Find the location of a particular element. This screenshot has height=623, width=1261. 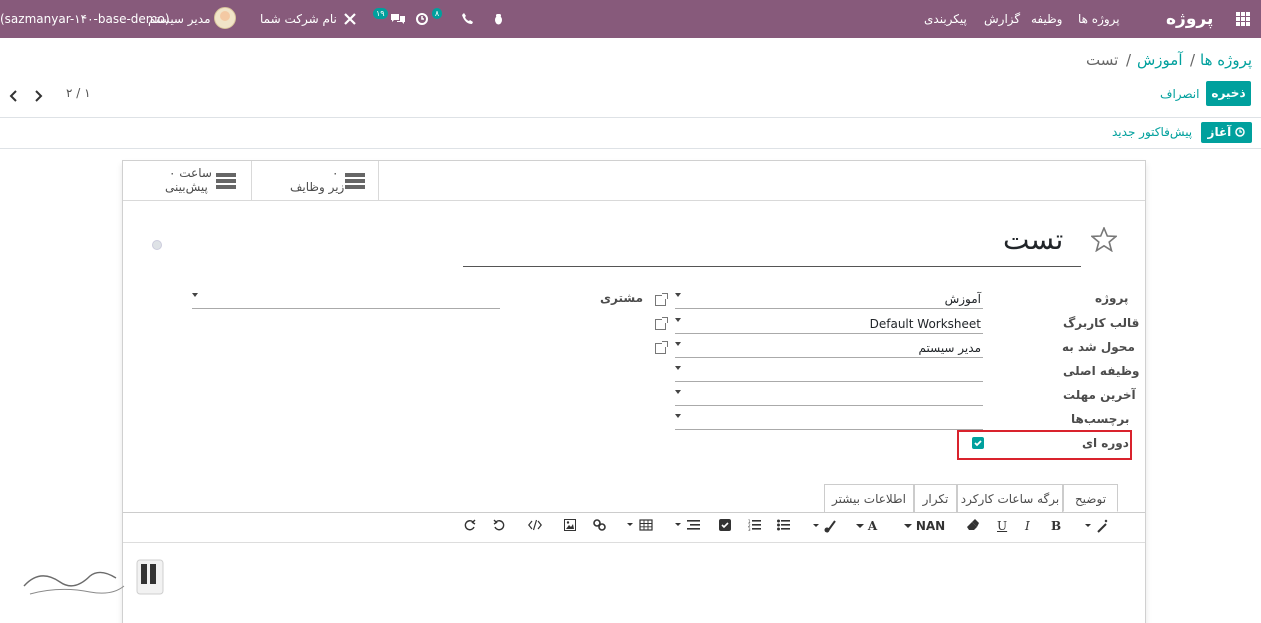

app-brand: پروژه is located at coordinates (1189, 19).